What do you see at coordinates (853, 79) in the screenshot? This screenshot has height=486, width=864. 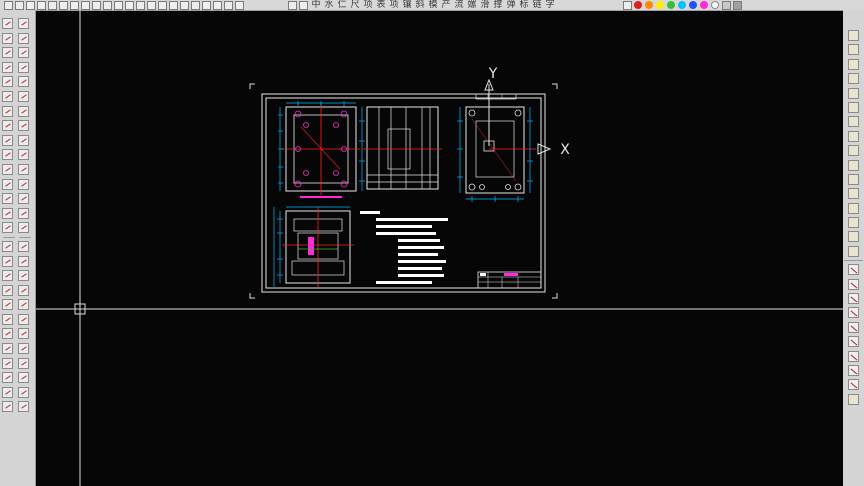 I see `layer-freeze-icon` at bounding box center [853, 79].